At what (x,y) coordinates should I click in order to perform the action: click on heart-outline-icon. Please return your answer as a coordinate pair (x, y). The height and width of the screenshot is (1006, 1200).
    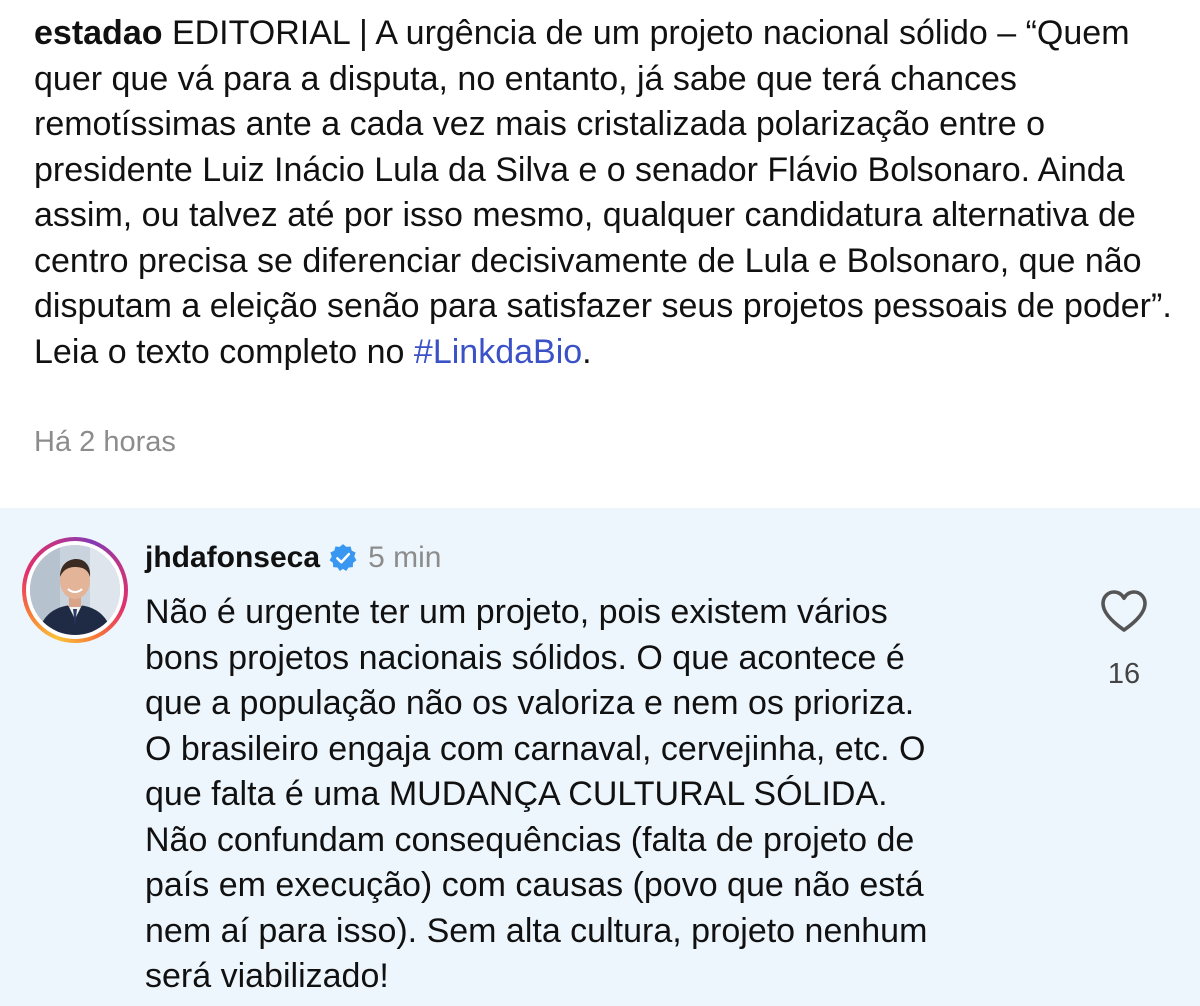
    Looking at the image, I should click on (1124, 611).